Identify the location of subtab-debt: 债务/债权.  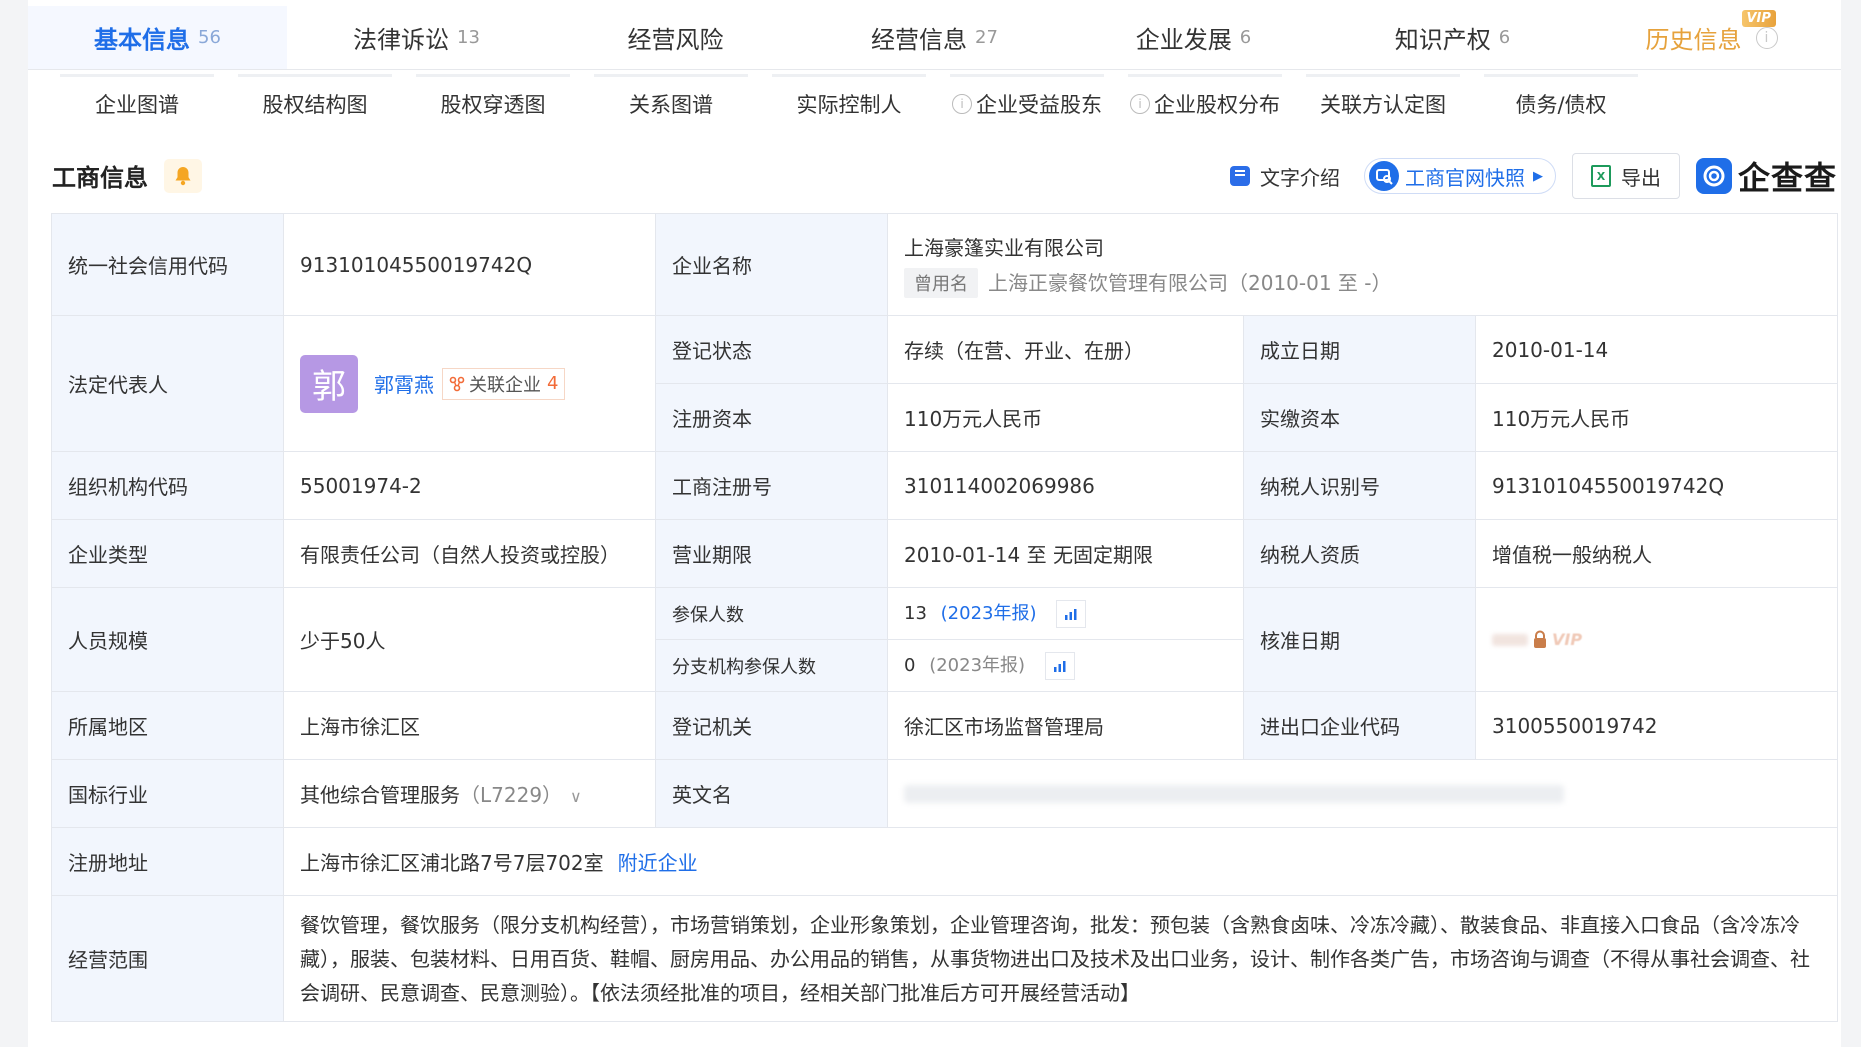
(1561, 104).